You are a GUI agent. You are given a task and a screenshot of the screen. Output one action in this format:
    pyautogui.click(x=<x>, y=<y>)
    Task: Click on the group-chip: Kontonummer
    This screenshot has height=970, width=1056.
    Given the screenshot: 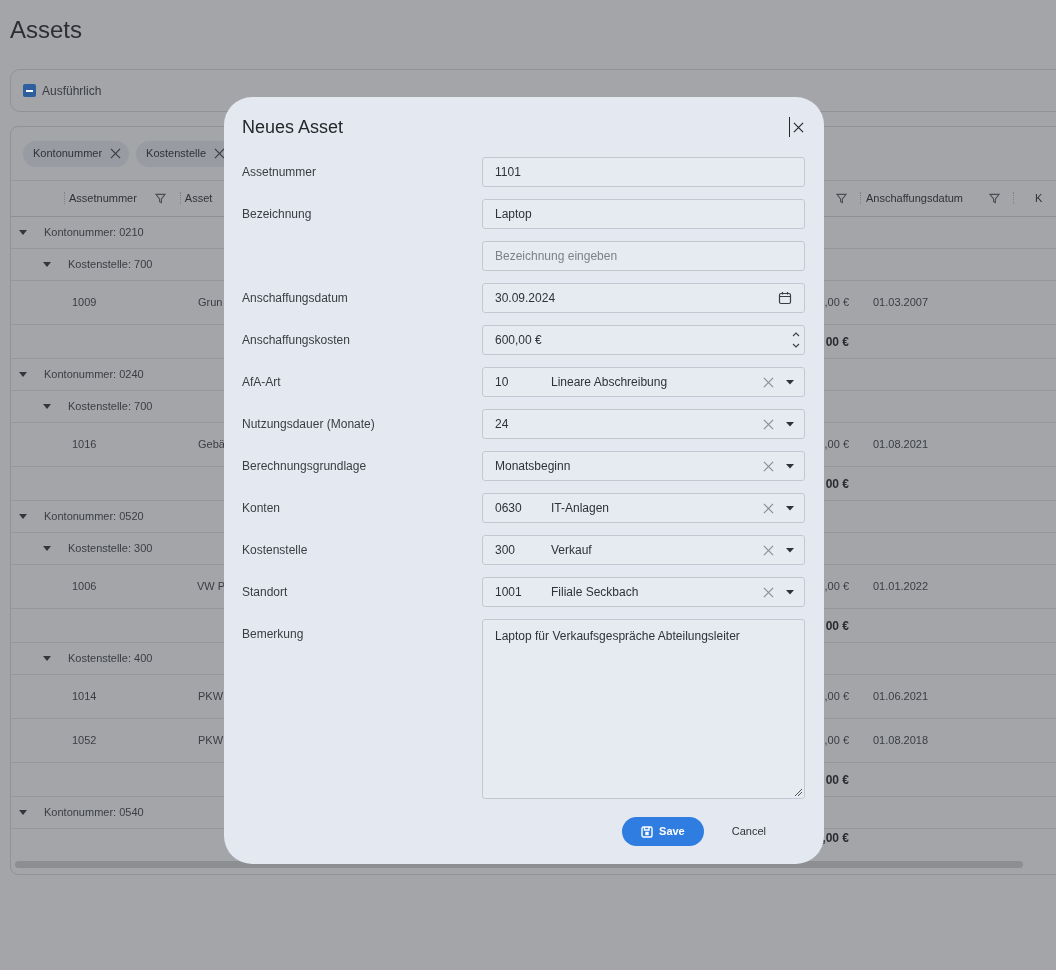 What is the action you would take?
    pyautogui.click(x=76, y=153)
    